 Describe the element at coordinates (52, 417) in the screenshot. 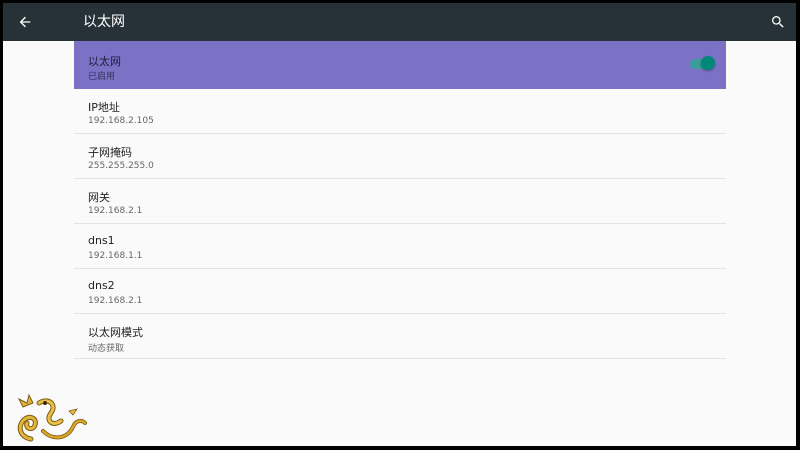

I see `dragon-logo-icon` at that location.